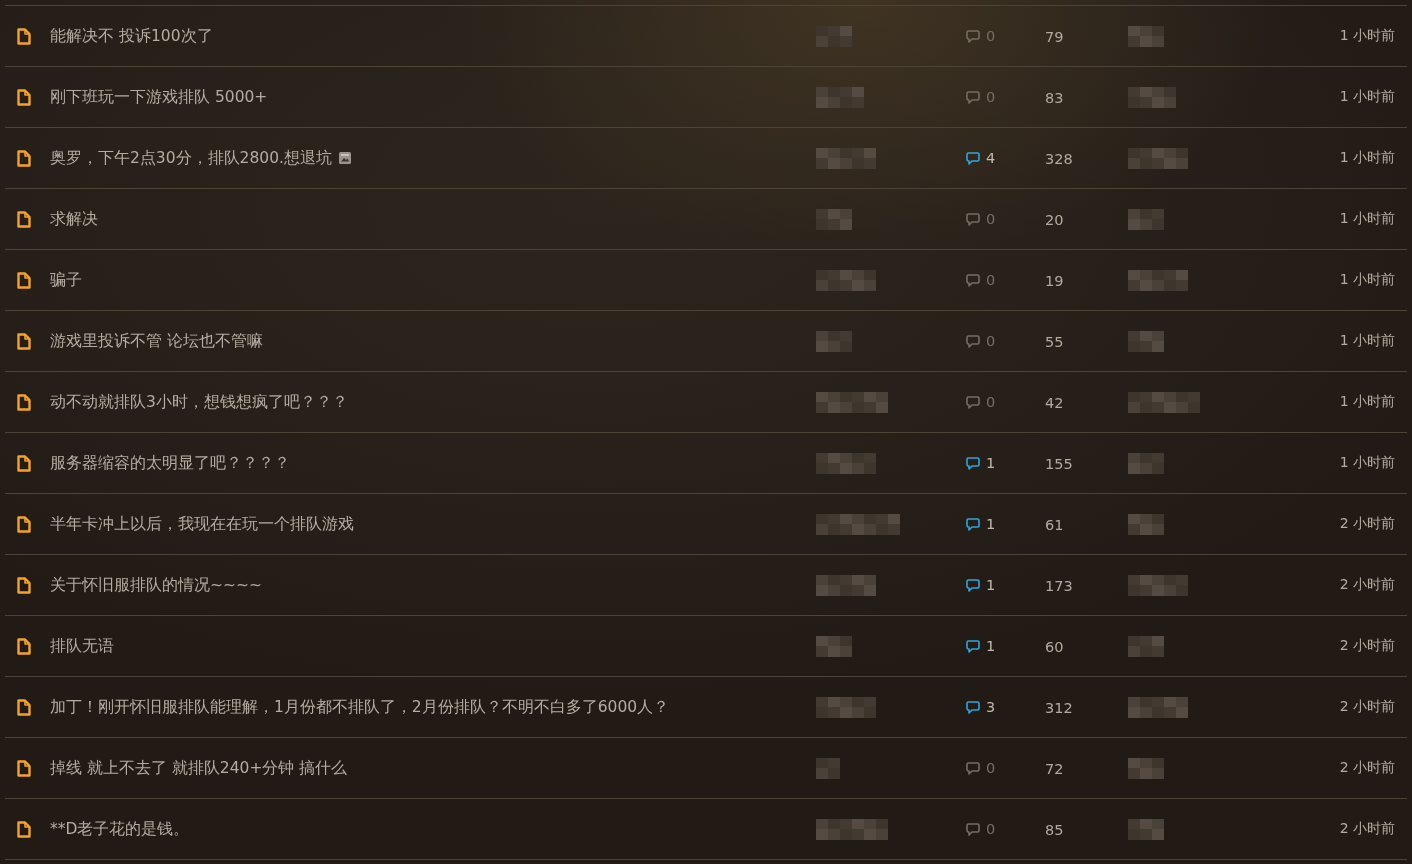 This screenshot has height=864, width=1412. Describe the element at coordinates (159, 97) in the screenshot. I see `thread-title: 刚下班玩一下游戏排队 5000+` at that location.